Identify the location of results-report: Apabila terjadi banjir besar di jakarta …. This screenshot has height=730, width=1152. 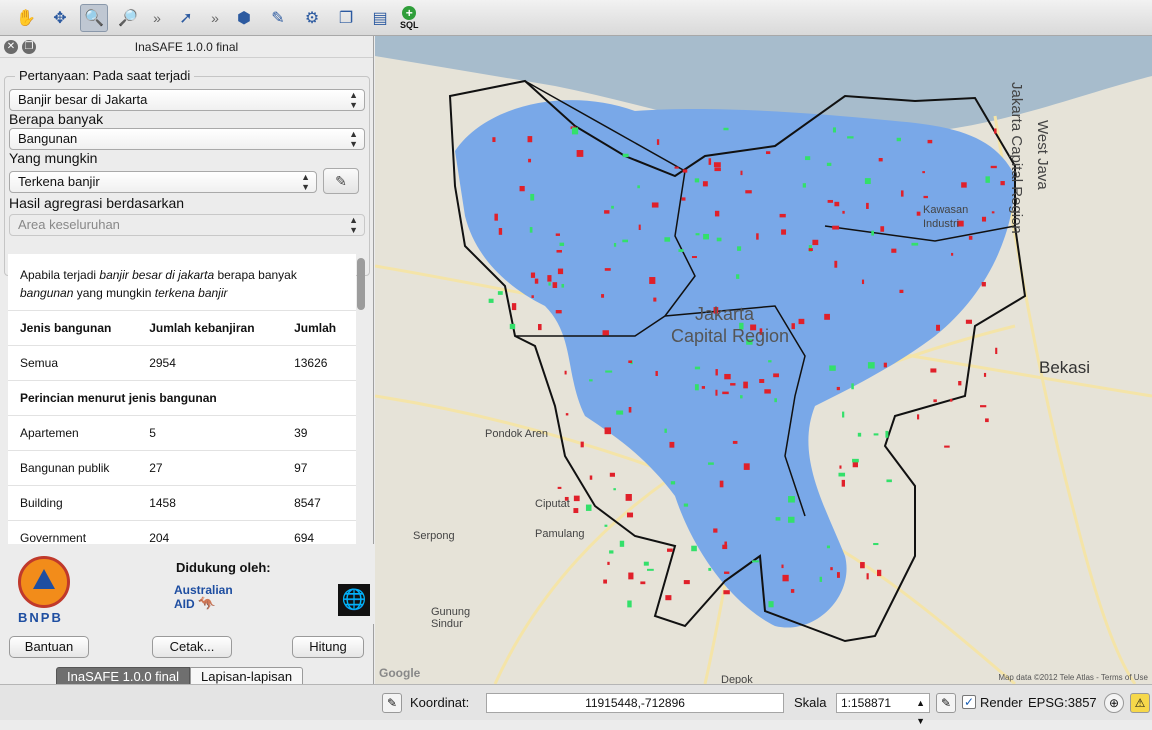
(182, 399).